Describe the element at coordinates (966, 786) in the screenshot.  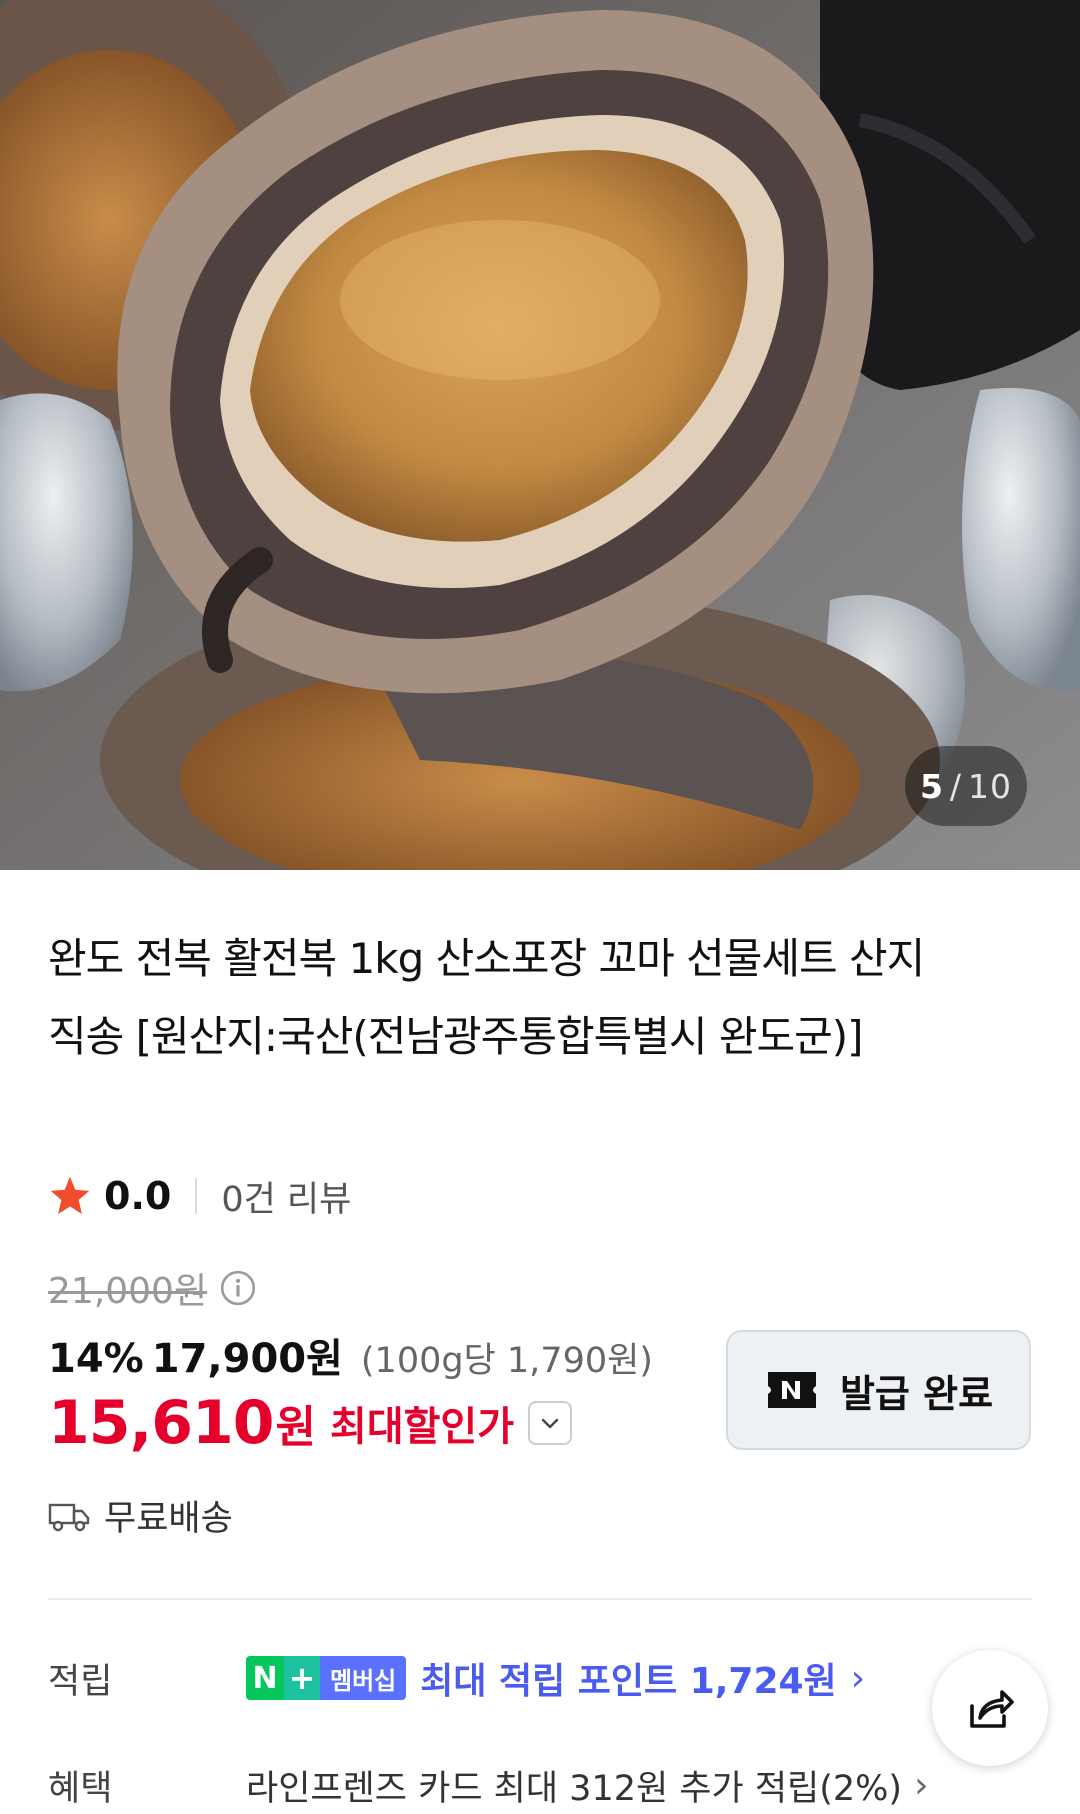
I see `image-counter: 5 / 10` at that location.